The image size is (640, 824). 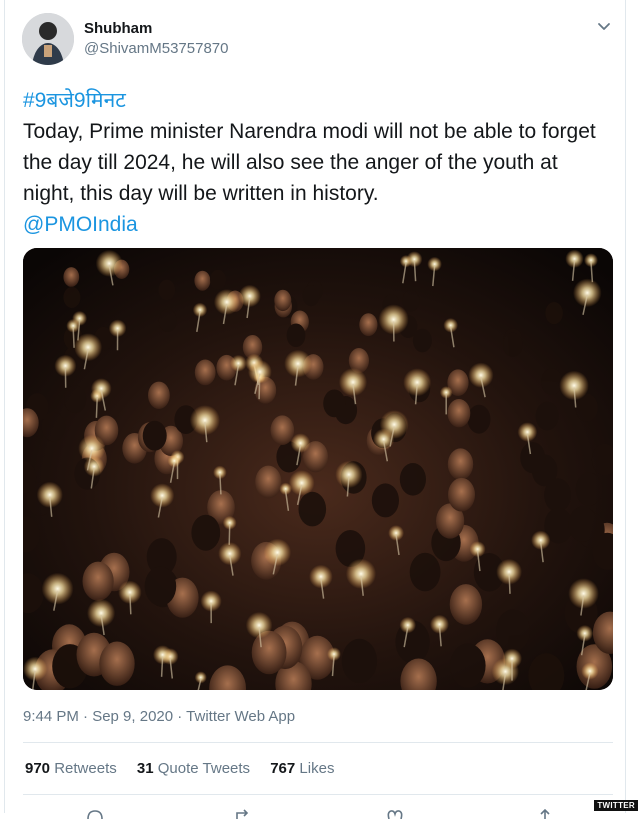 I want to click on retweets-stat: 970 Retweets, so click(x=71, y=768).